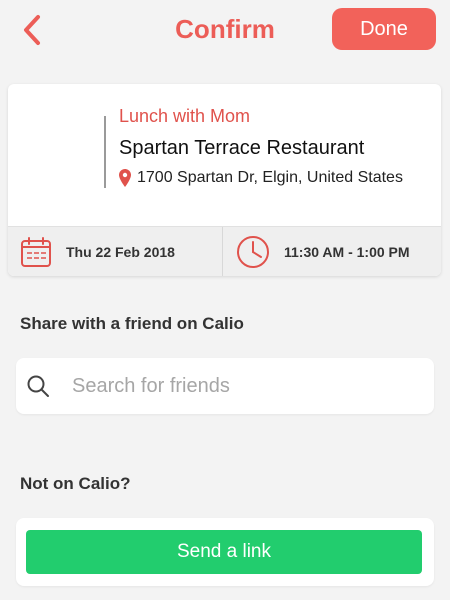 The image size is (450, 600). What do you see at coordinates (75, 483) in the screenshot?
I see `invite-section-label: Not on Calio?` at bounding box center [75, 483].